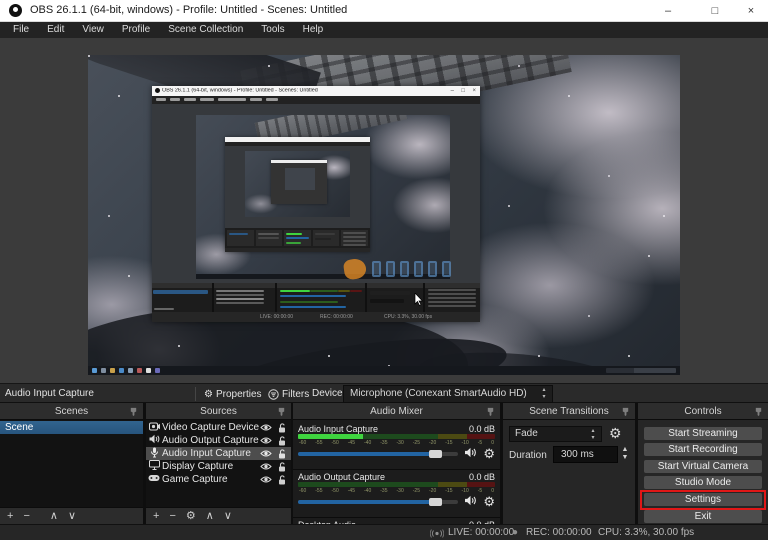  I want to click on source-down-button: ∨, so click(228, 516).